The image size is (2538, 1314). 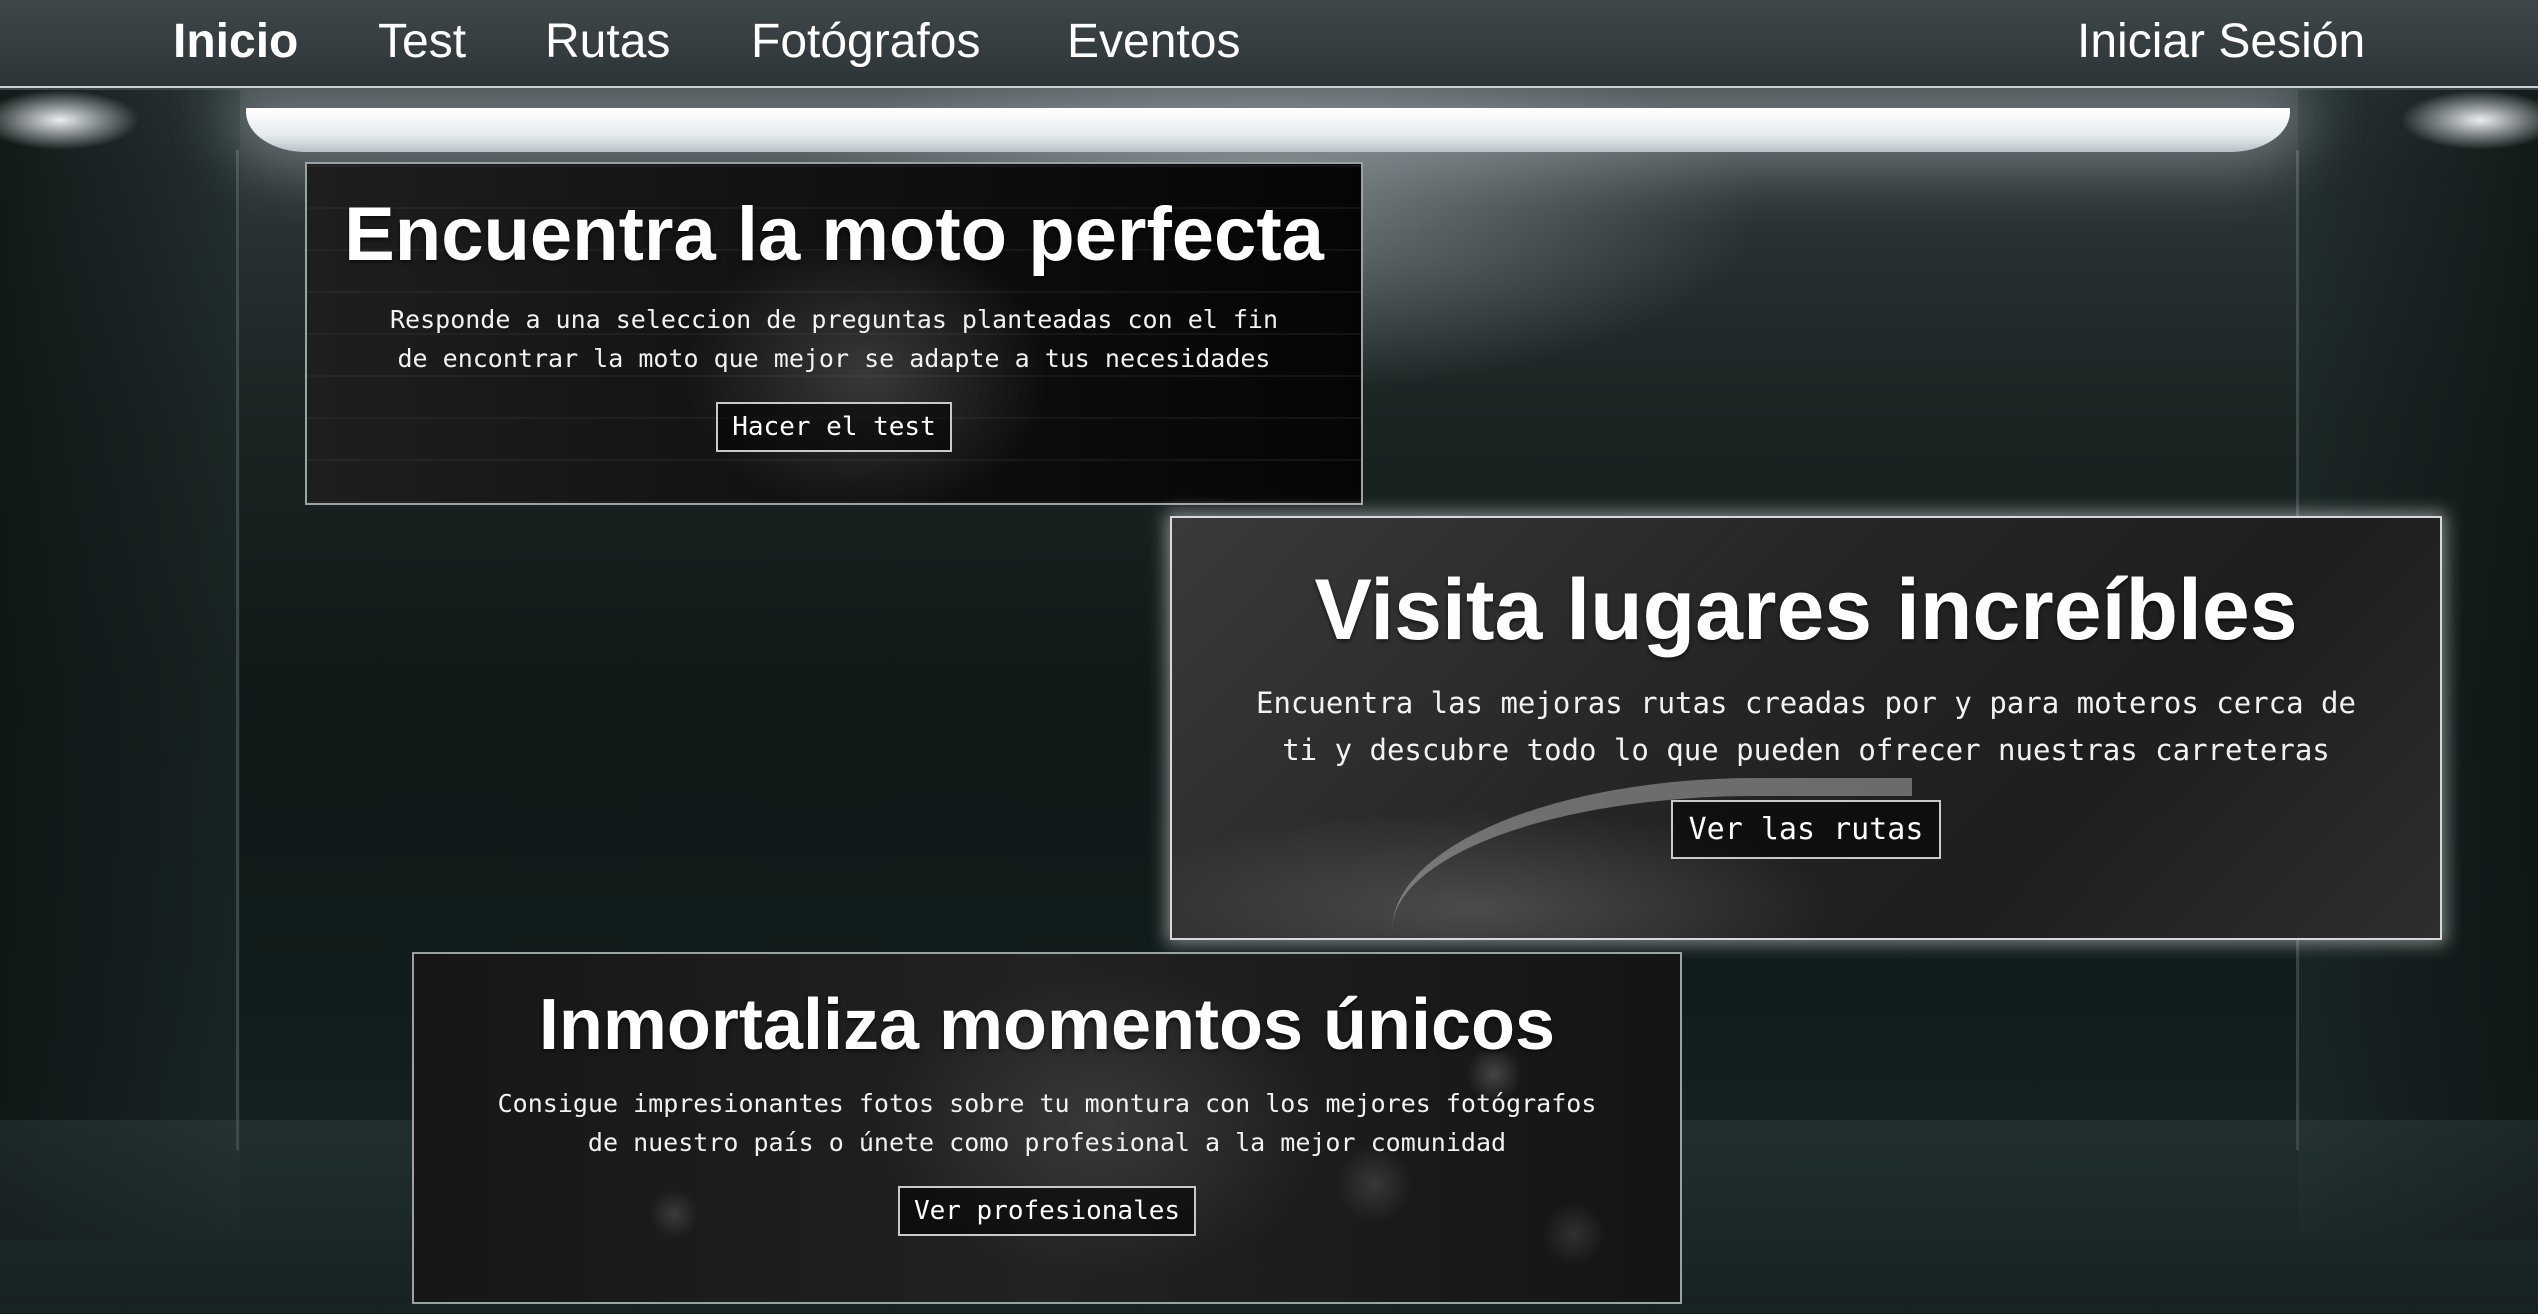 I want to click on take-test-button: Hacer el test, so click(x=834, y=427).